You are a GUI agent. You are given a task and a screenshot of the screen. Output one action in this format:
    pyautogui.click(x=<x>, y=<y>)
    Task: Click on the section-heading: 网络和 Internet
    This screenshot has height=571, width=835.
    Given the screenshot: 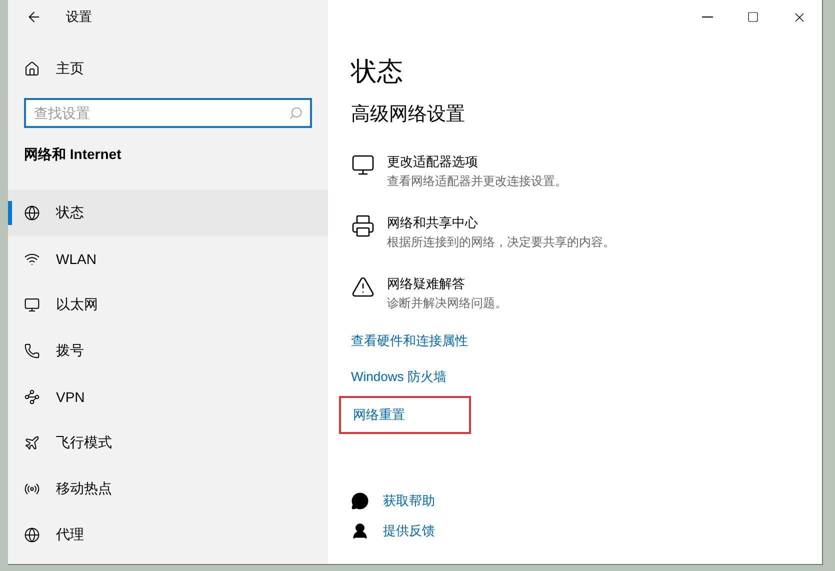 What is the action you would take?
    pyautogui.click(x=73, y=155)
    